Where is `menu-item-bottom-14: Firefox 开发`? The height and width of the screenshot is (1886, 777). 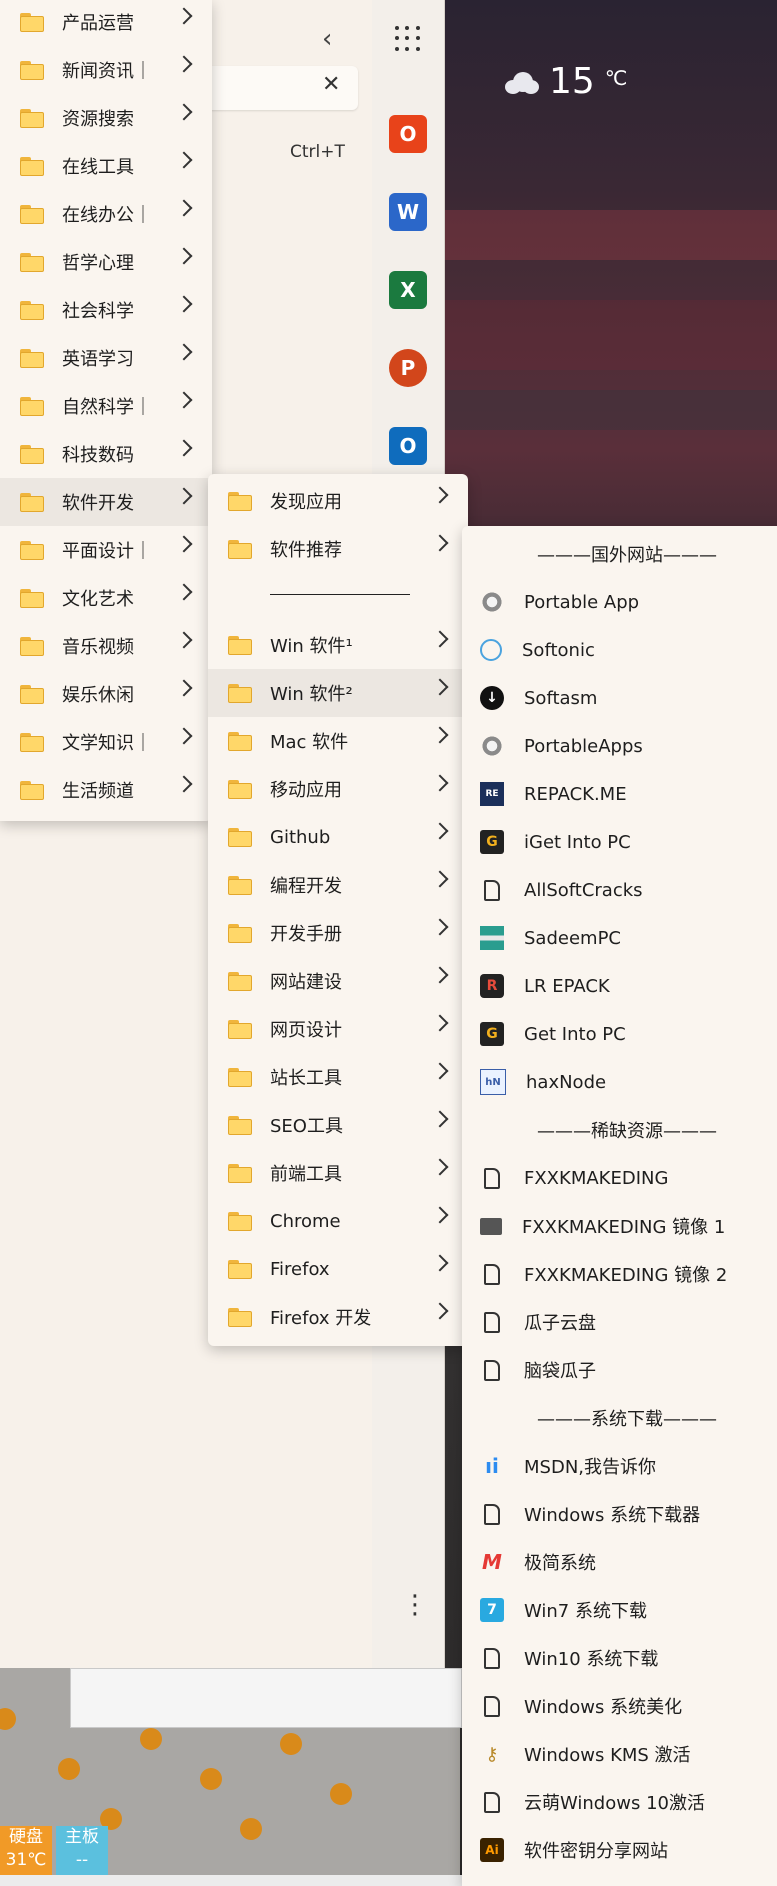 menu-item-bottom-14: Firefox 开发 is located at coordinates (338, 1317).